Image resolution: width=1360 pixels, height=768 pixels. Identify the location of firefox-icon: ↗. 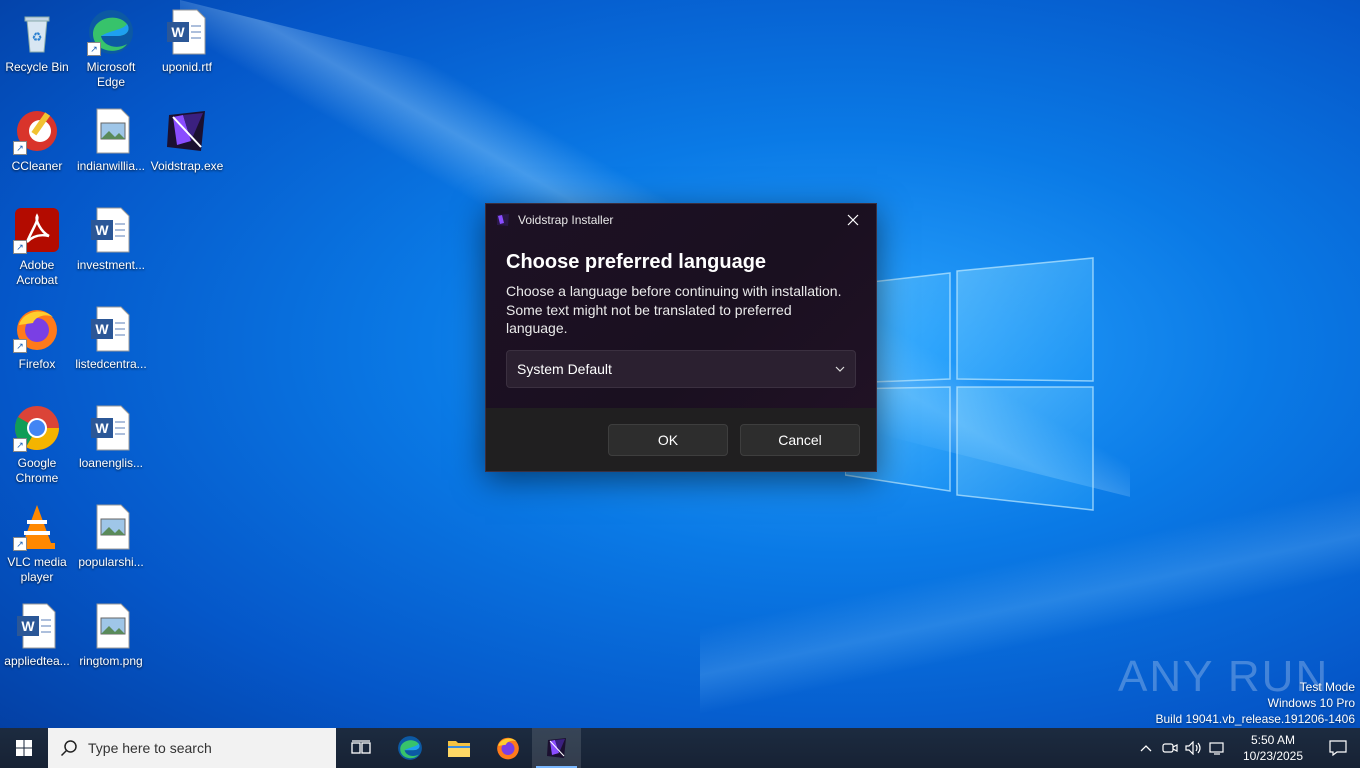
(37, 329).